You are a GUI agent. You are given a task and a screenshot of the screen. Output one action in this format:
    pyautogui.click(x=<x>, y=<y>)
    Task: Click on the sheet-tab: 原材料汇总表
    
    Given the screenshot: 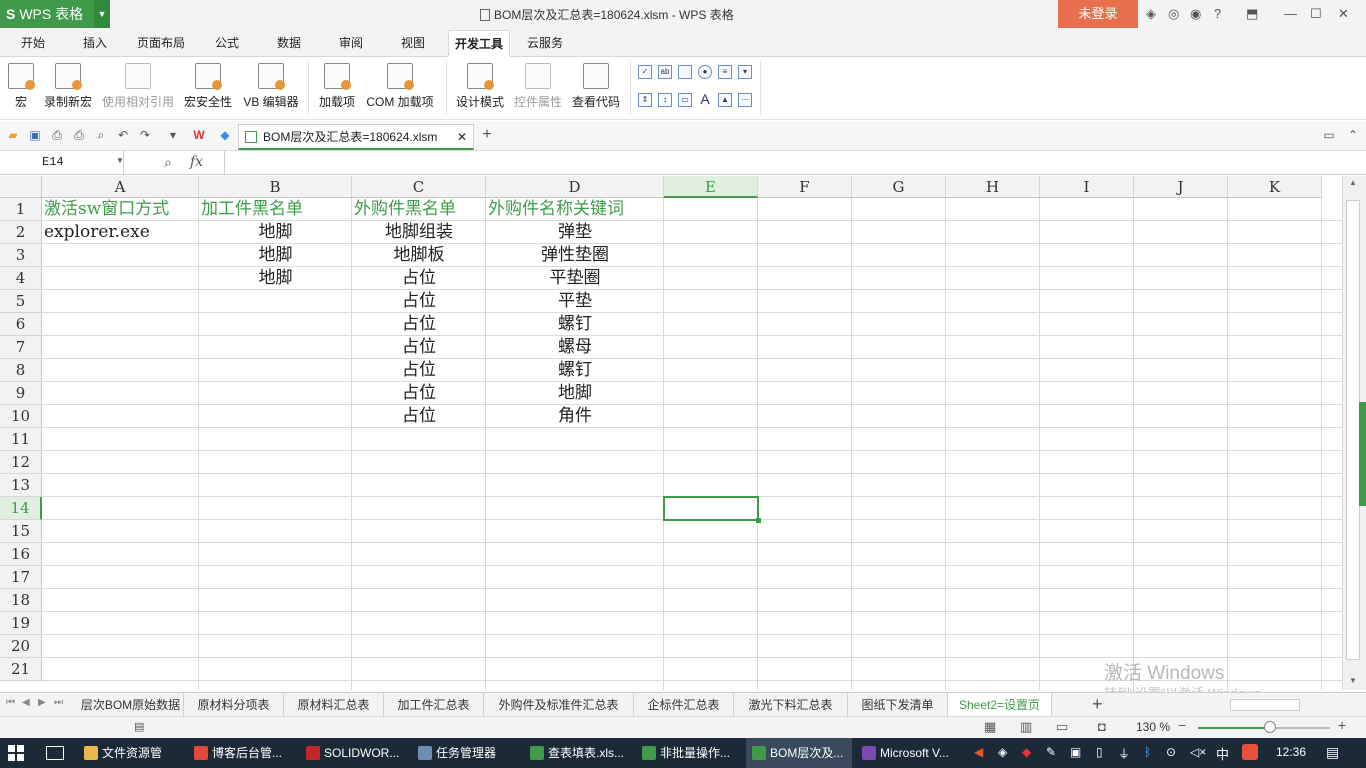 What is the action you would take?
    pyautogui.click(x=334, y=705)
    